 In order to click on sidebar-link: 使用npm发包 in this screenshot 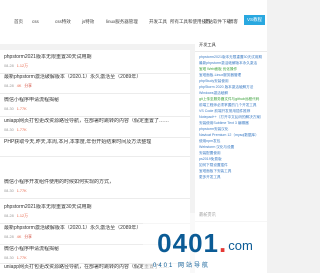, I will do `click(232, 141)`.